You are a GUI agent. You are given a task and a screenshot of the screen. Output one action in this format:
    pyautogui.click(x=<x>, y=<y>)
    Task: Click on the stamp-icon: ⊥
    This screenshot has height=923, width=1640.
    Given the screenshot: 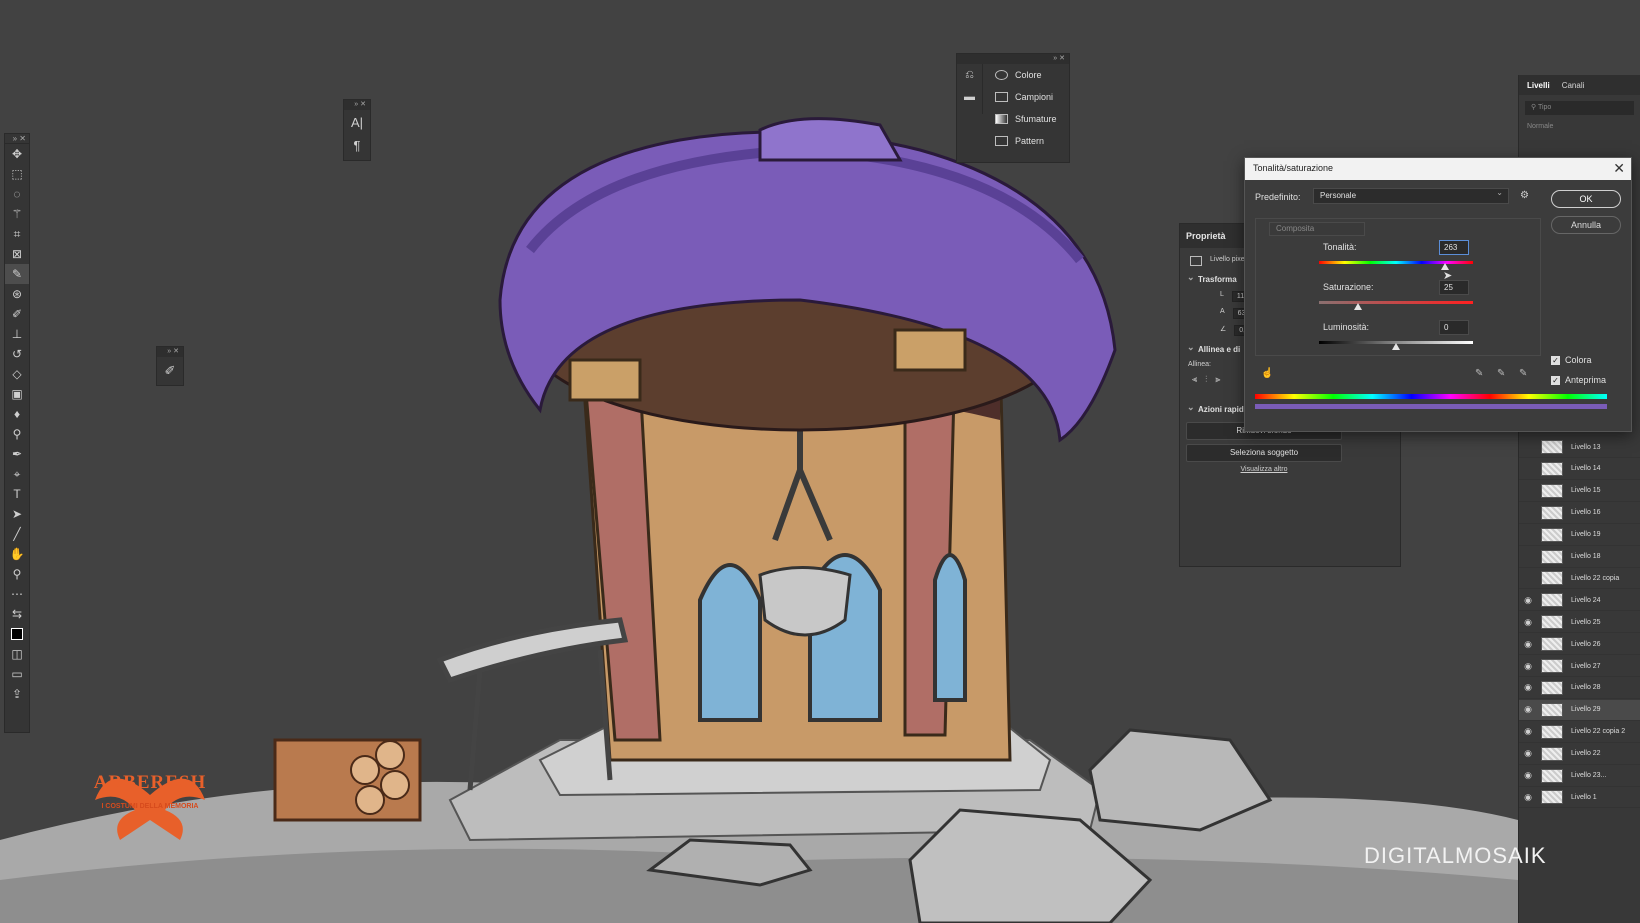 What is the action you would take?
    pyautogui.click(x=17, y=334)
    